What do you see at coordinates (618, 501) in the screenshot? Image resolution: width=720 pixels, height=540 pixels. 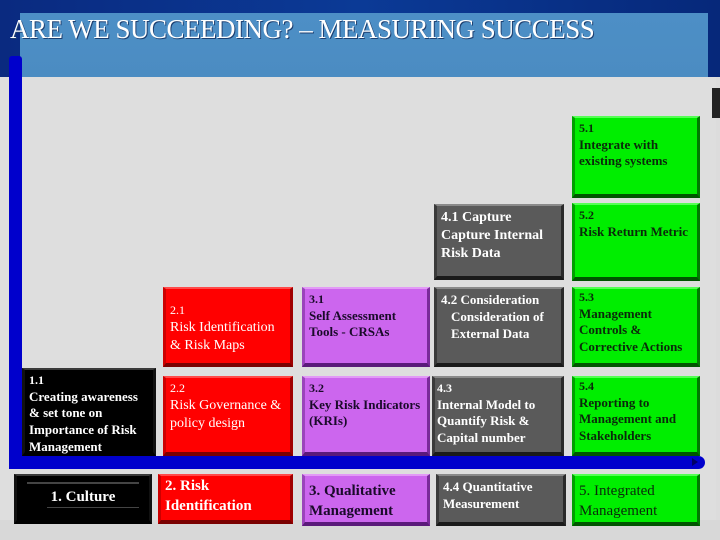 I see `stage-label: 5. Integrated Management` at bounding box center [618, 501].